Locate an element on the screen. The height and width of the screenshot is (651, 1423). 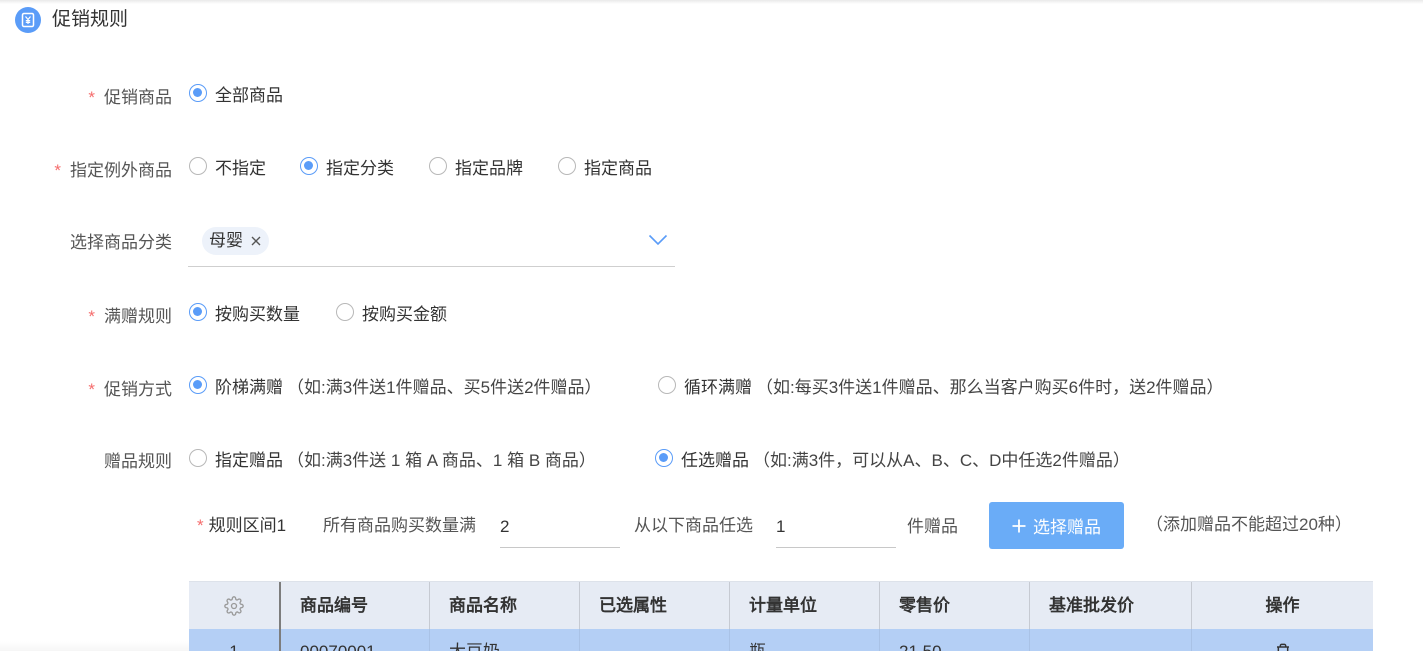
radio-hint: （如:满3件，可以从A、B、C、D中任选2件赠品） is located at coordinates (941, 460).